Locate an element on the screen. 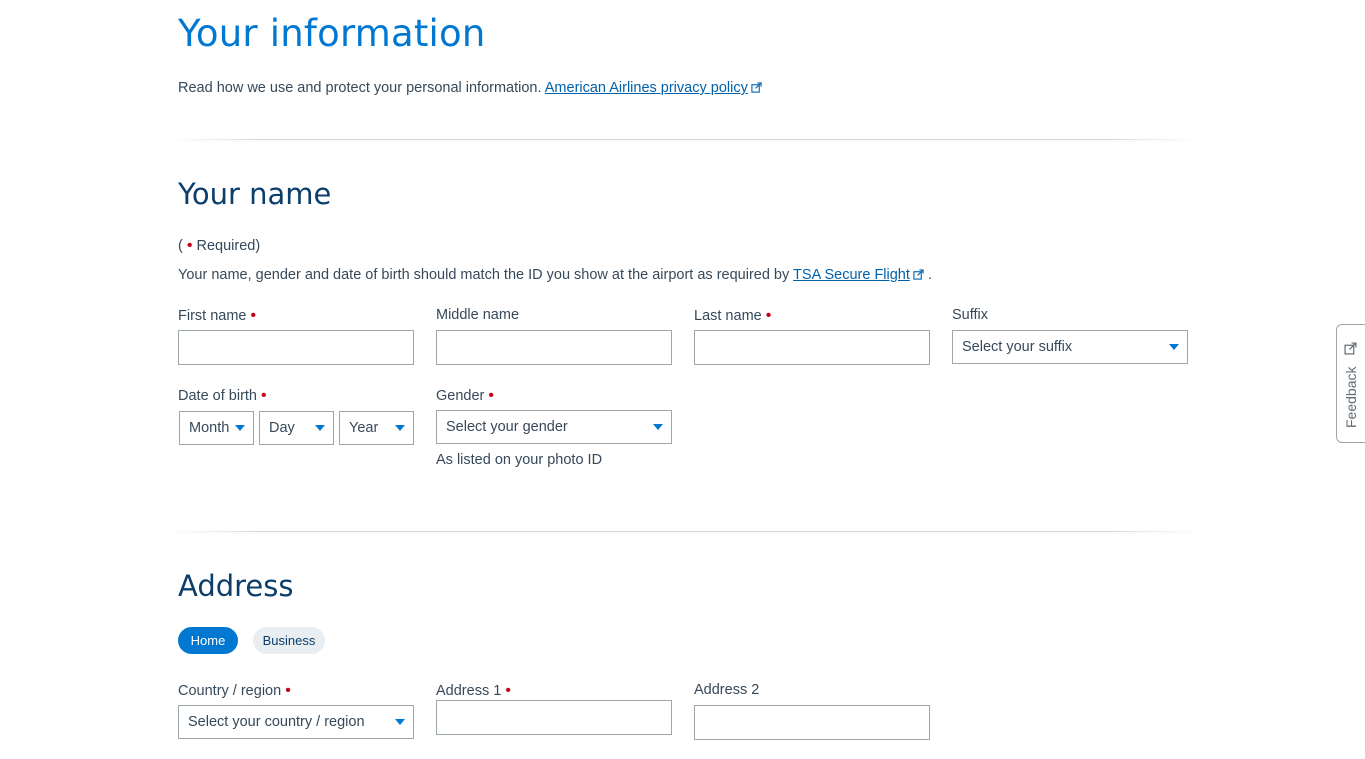  country-select-value: Select your country / region is located at coordinates (276, 722).